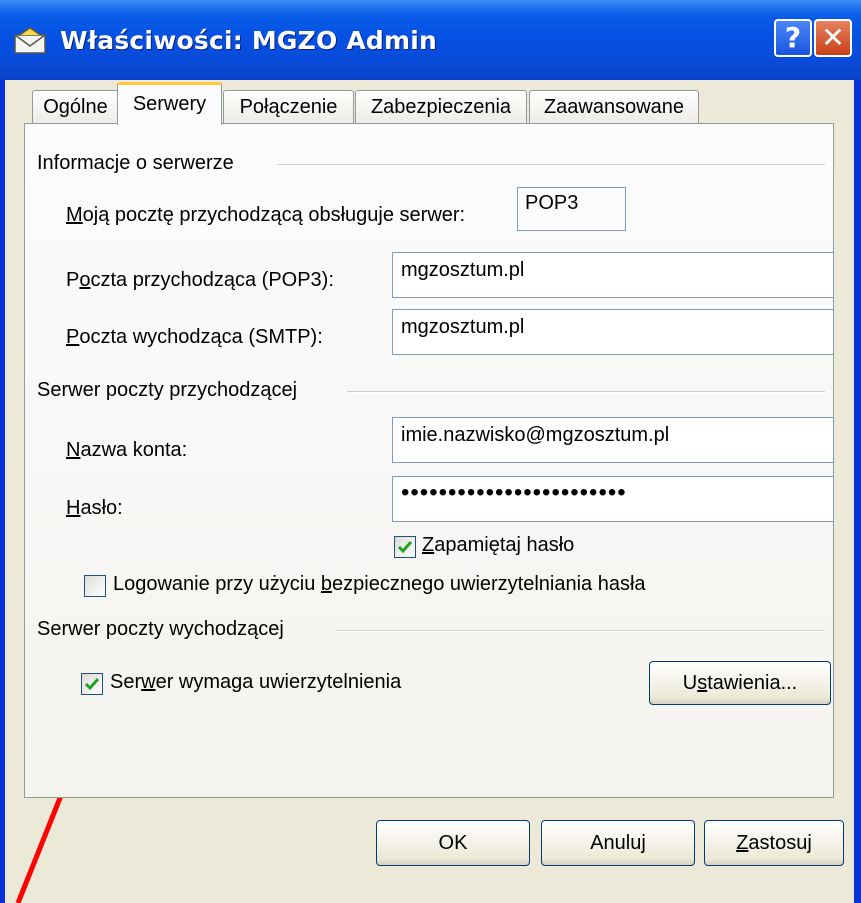  I want to click on outgoing-mail-label: Poczta wychodząca (SMTP):, so click(194, 337).